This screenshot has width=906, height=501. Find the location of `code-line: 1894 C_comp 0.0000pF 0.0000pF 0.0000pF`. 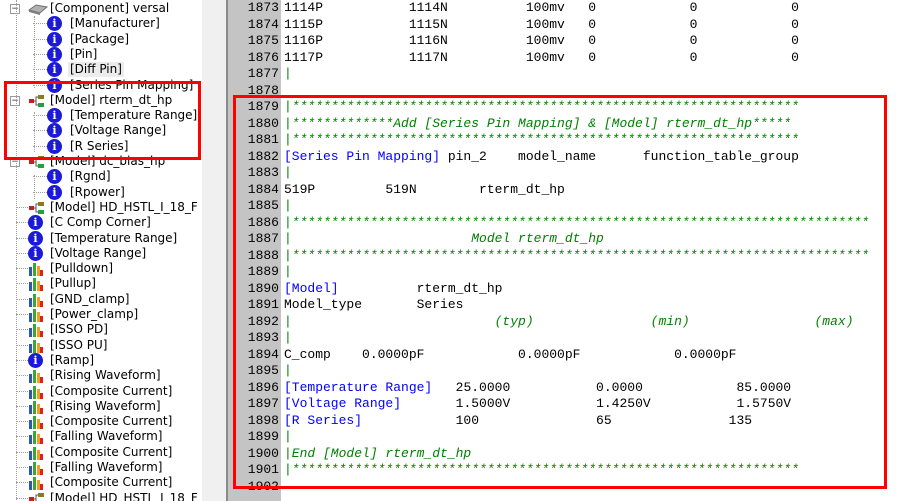

code-line: 1894 C_comp 0.0000pF 0.0000pF 0.0000pF is located at coordinates (567, 355).